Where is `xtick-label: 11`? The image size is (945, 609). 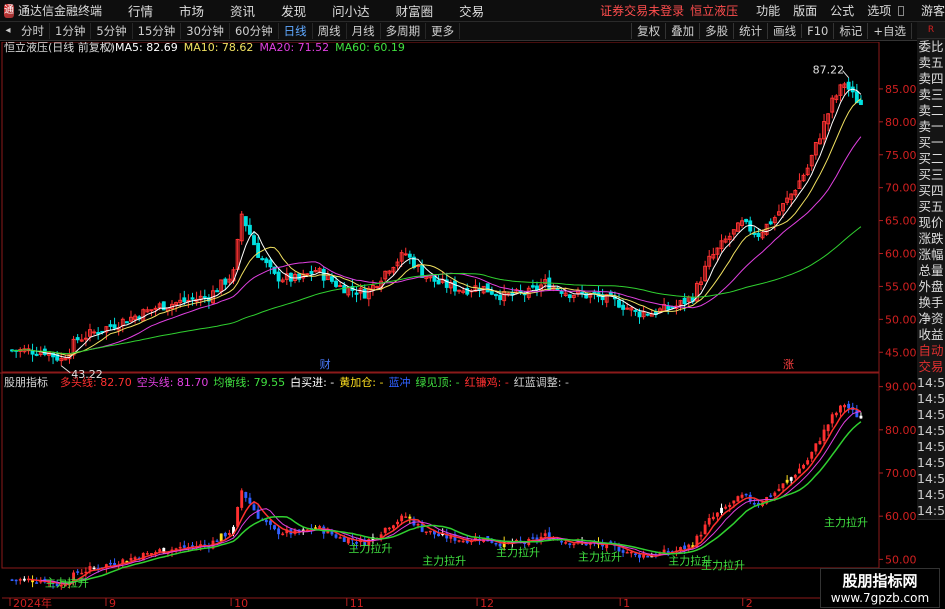
xtick-label: 11 is located at coordinates (357, 603).